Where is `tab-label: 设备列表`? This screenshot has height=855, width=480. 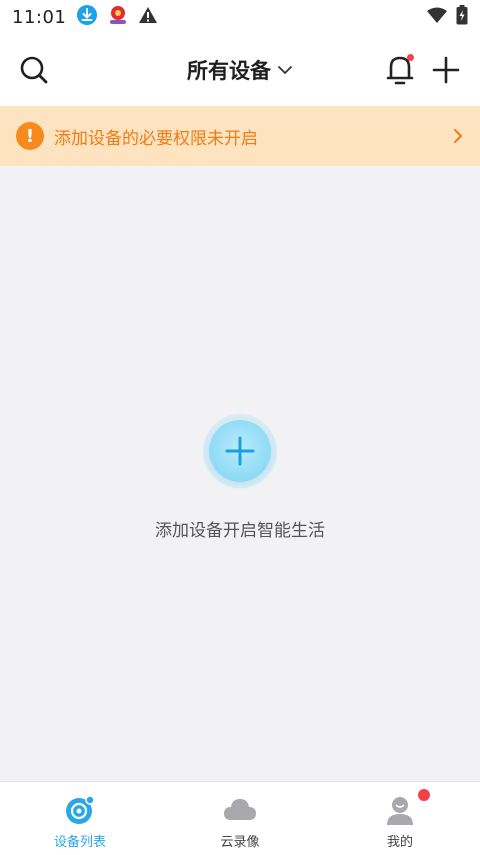
tab-label: 设备列表 is located at coordinates (79, 842).